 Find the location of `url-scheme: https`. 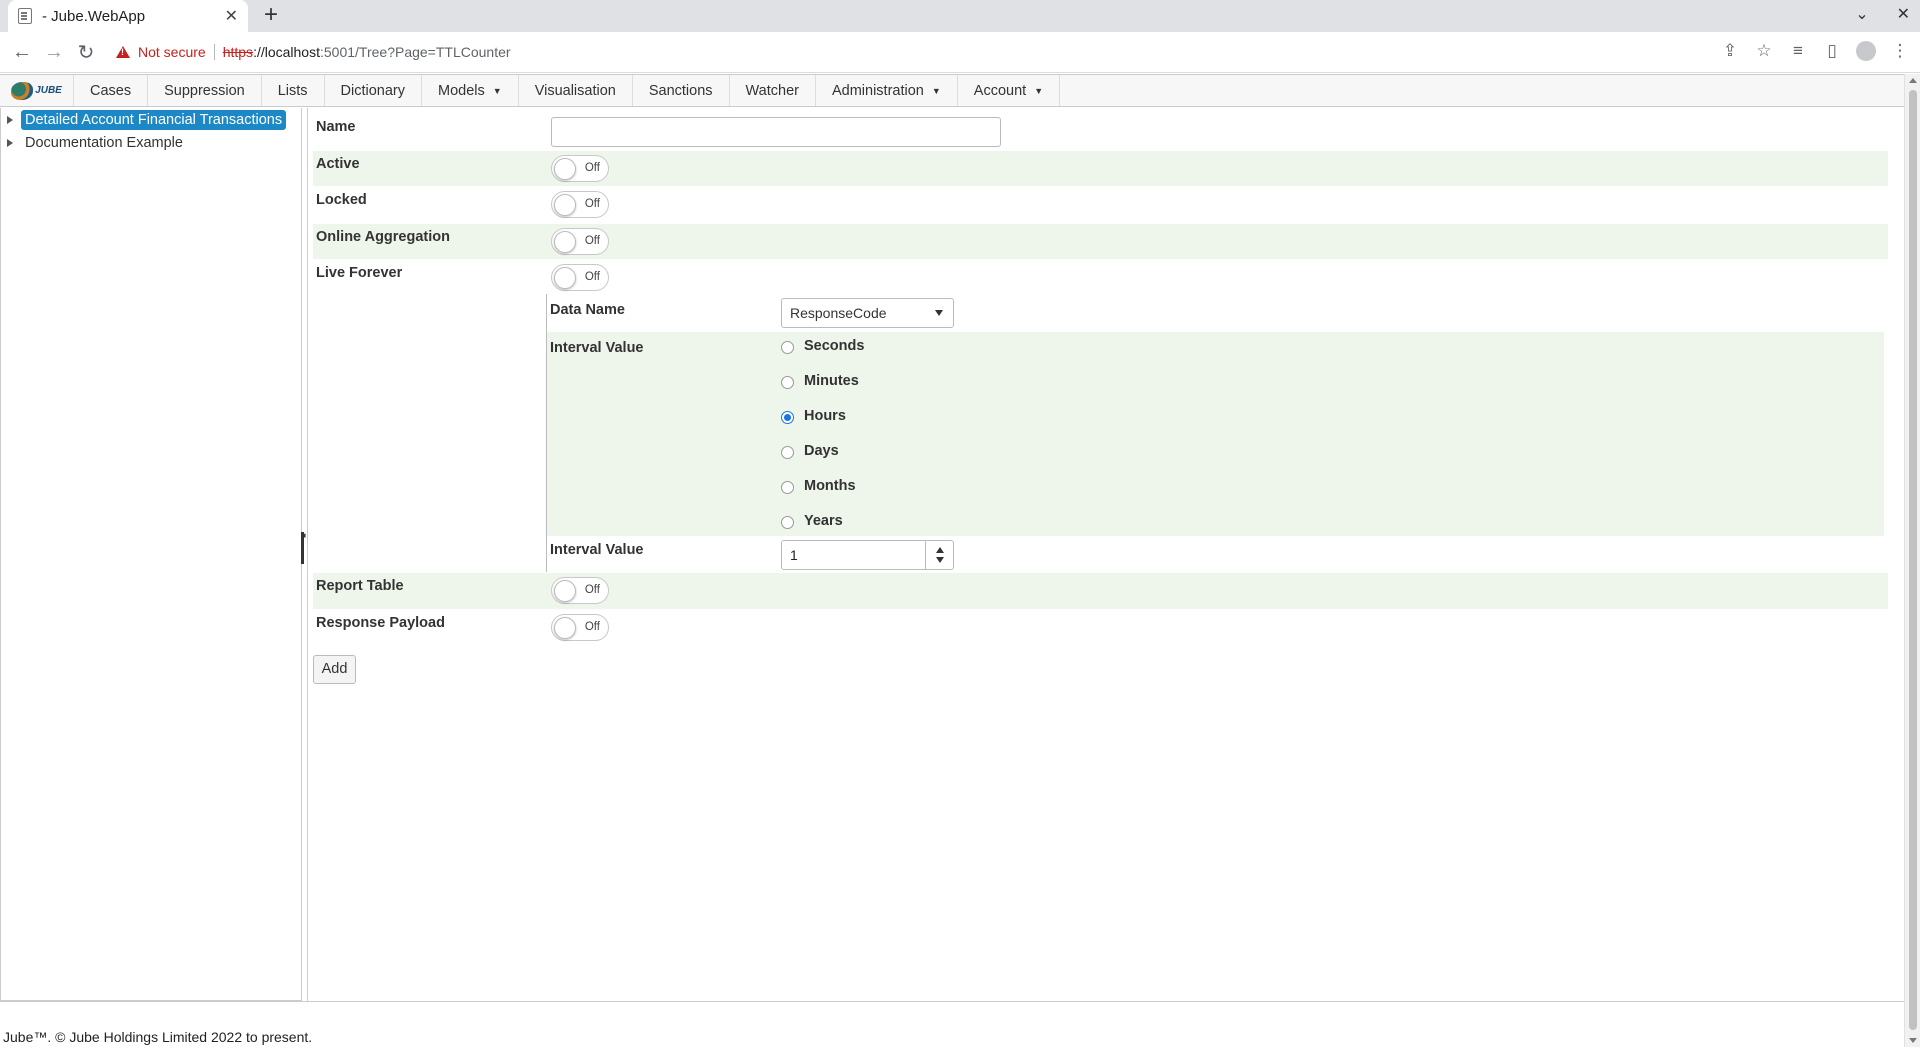

url-scheme: https is located at coordinates (238, 52).